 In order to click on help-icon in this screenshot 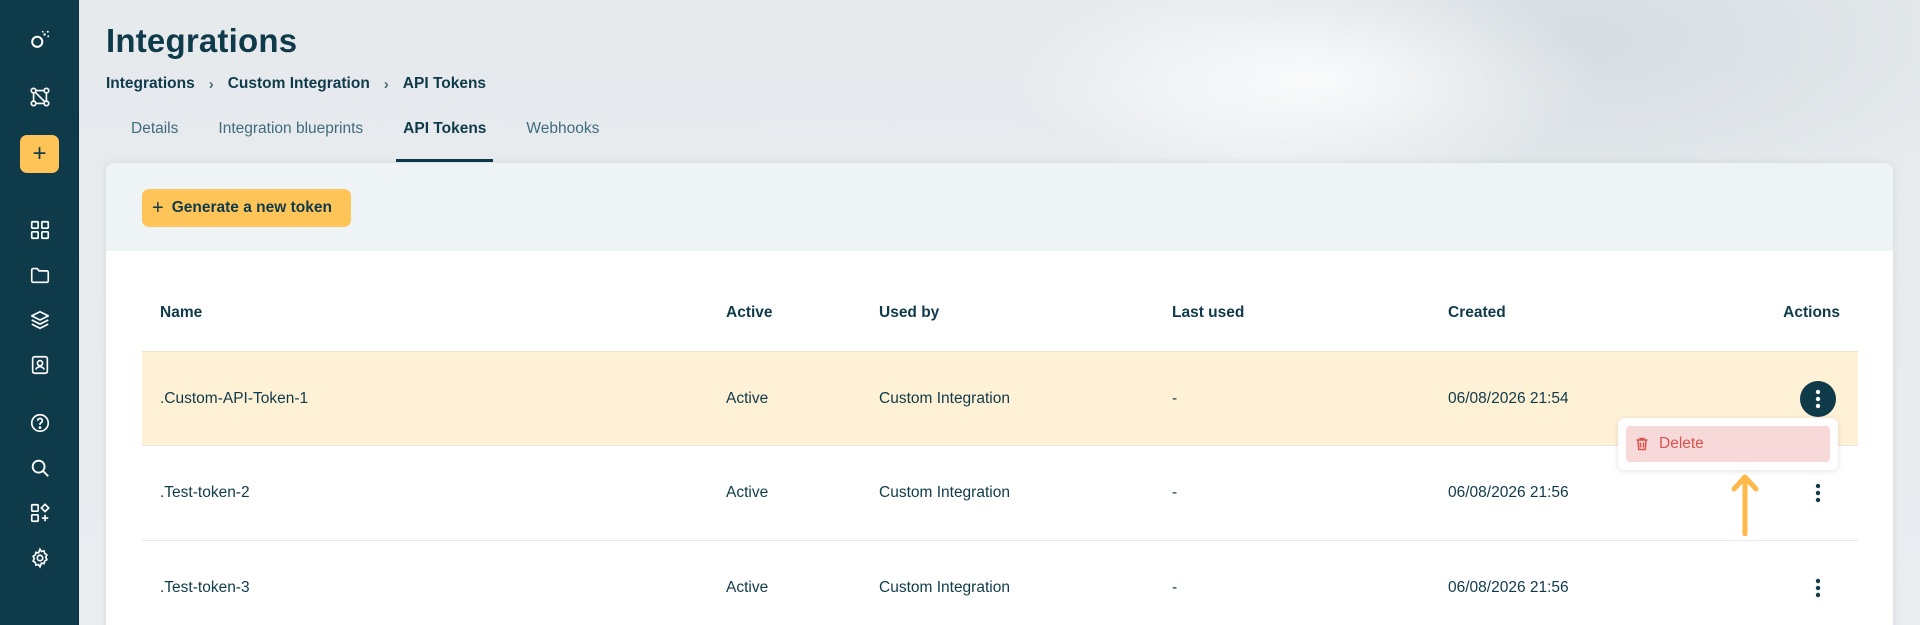, I will do `click(40, 423)`.